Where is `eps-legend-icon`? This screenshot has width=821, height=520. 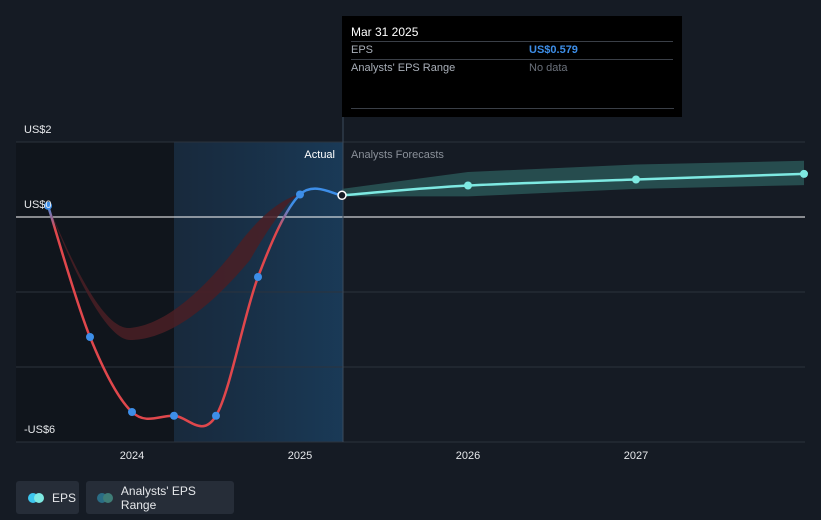 eps-legend-icon is located at coordinates (36, 497).